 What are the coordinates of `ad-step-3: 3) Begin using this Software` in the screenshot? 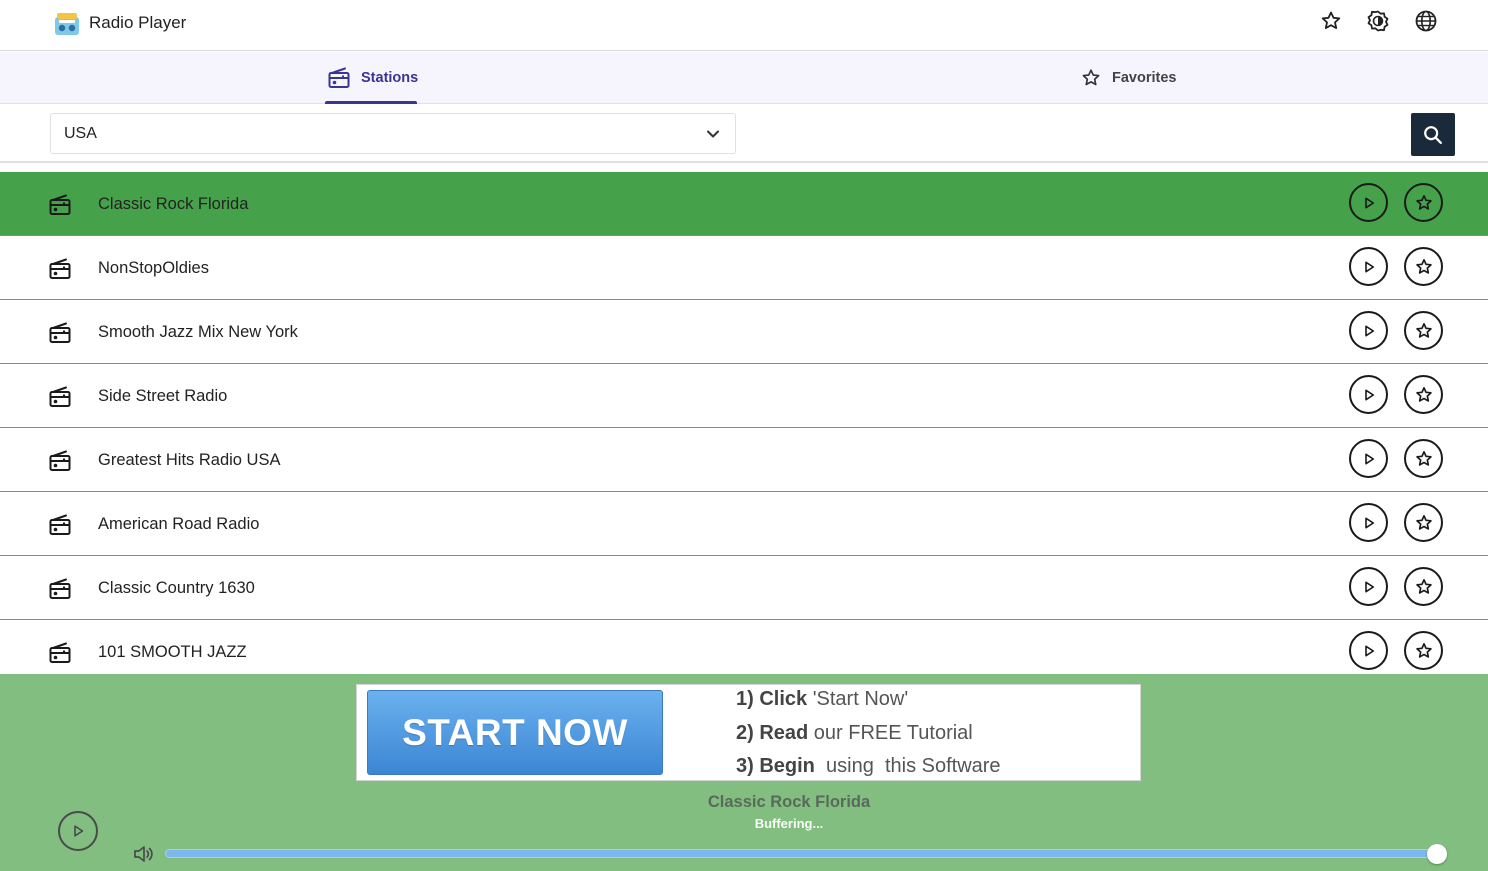 It's located at (868, 766).